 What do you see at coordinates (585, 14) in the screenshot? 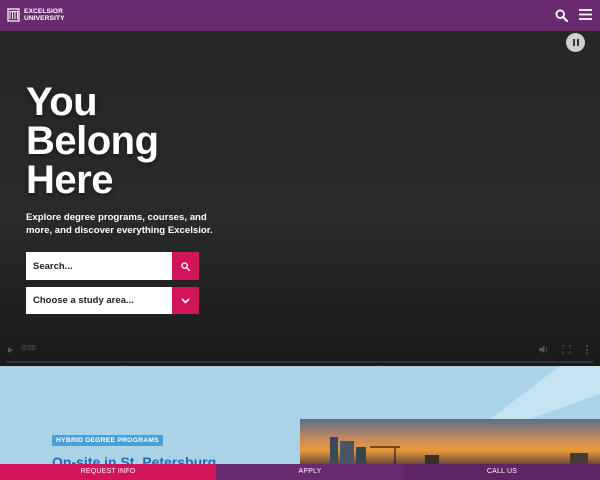
I see `hamburger-menu-icon` at bounding box center [585, 14].